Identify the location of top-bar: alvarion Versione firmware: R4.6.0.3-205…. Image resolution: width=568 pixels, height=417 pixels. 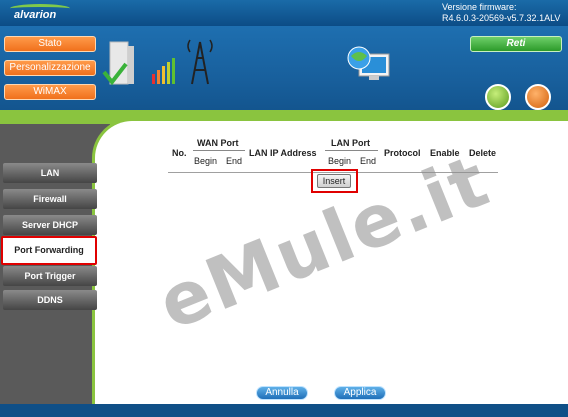
(284, 13).